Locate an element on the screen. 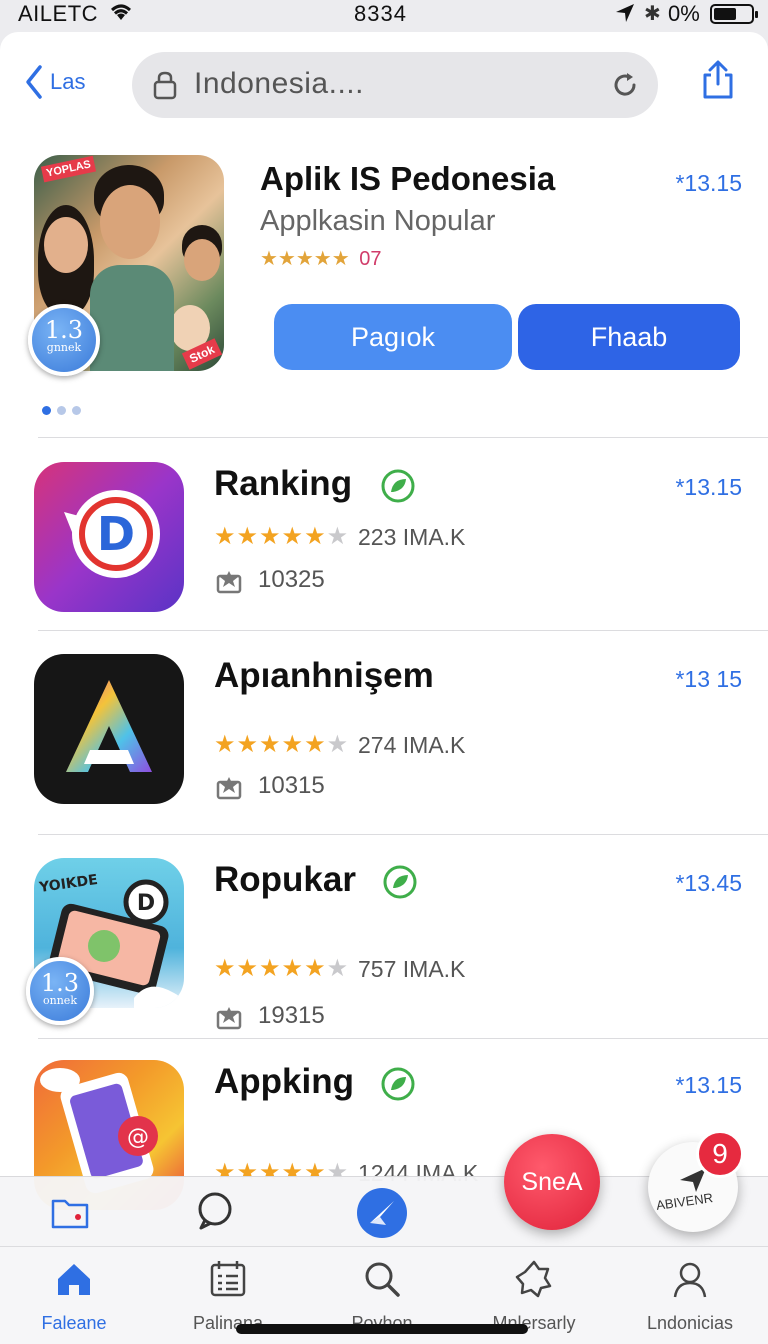 The height and width of the screenshot is (1344, 768). app-name: Ranking is located at coordinates (283, 484).